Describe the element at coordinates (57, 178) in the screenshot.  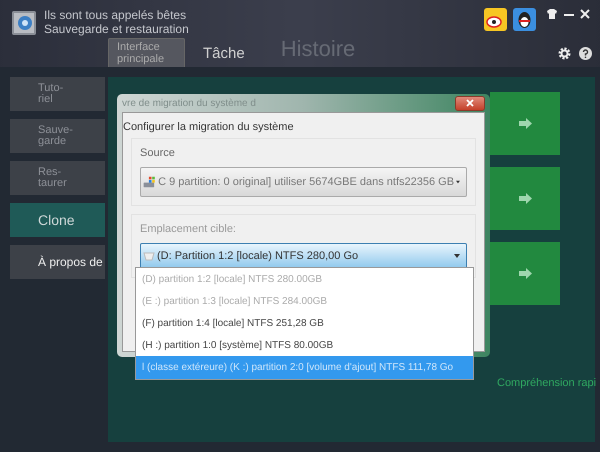
I see `sidebar-item: Res- taurer` at that location.